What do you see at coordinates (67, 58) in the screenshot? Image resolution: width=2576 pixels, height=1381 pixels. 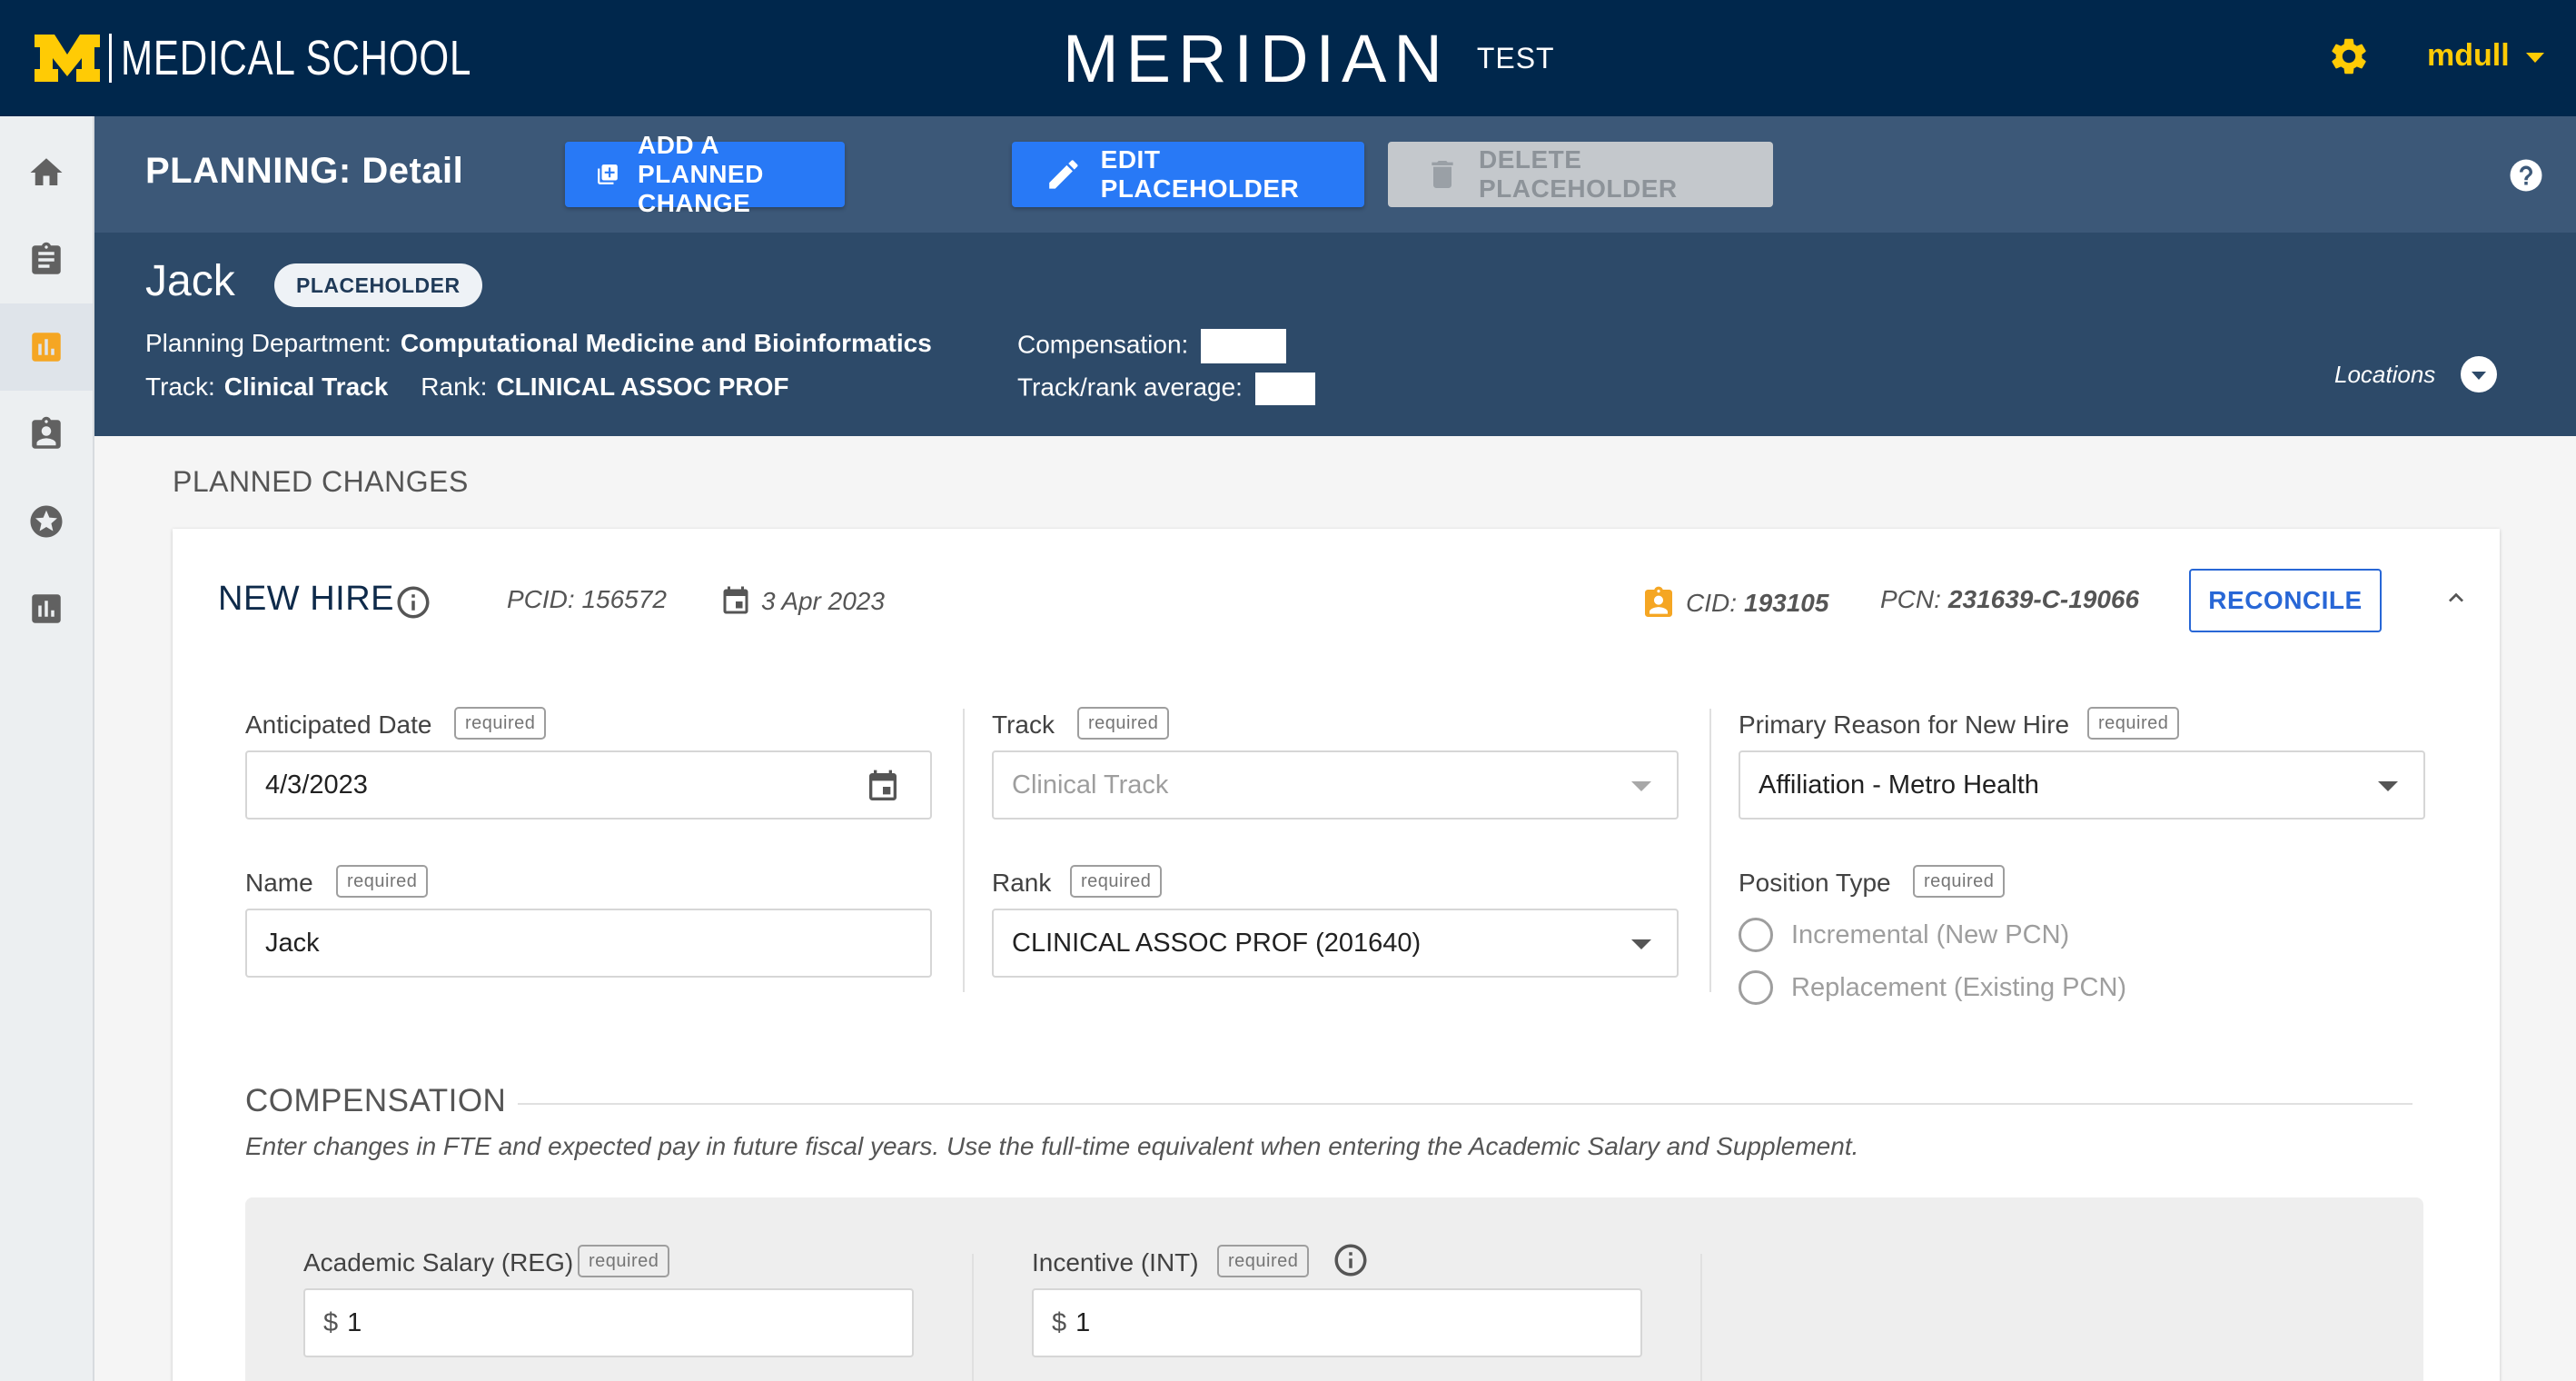 I see `block-m-logo-icon` at bounding box center [67, 58].